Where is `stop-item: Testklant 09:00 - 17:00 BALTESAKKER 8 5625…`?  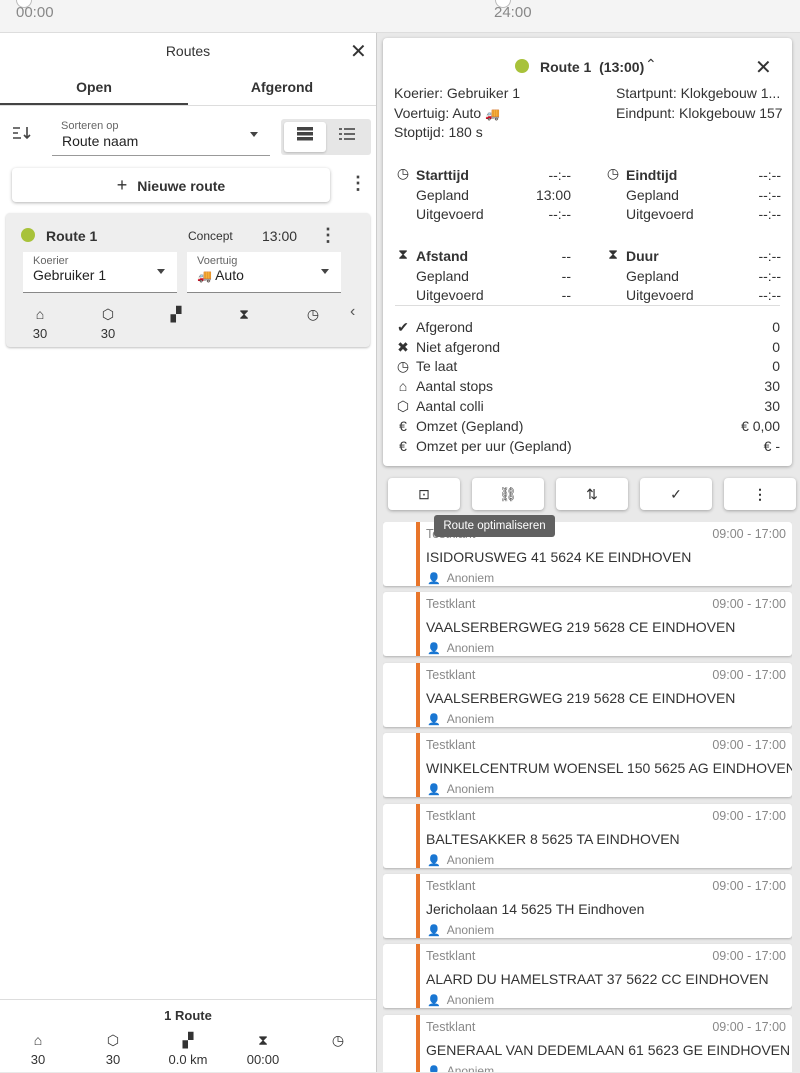 stop-item: Testklant 09:00 - 17:00 BALTESAKKER 8 5625… is located at coordinates (587, 835).